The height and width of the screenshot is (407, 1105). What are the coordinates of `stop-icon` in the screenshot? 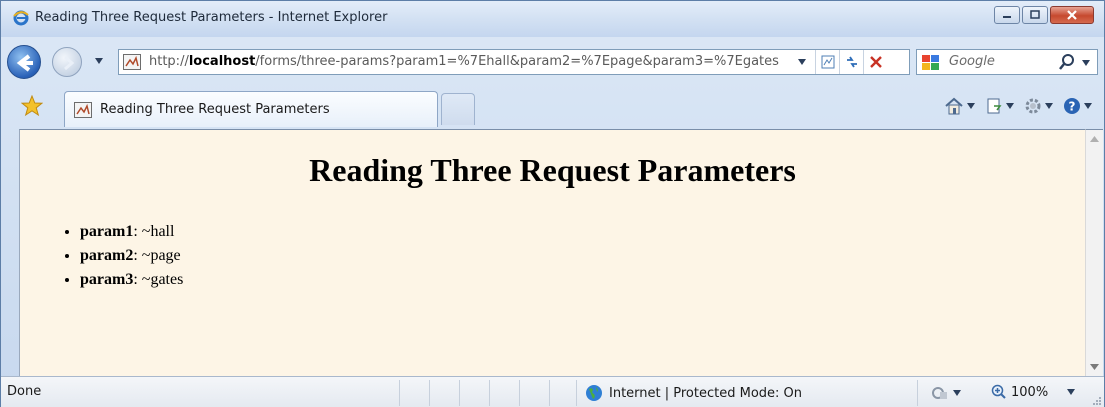 It's located at (875, 62).